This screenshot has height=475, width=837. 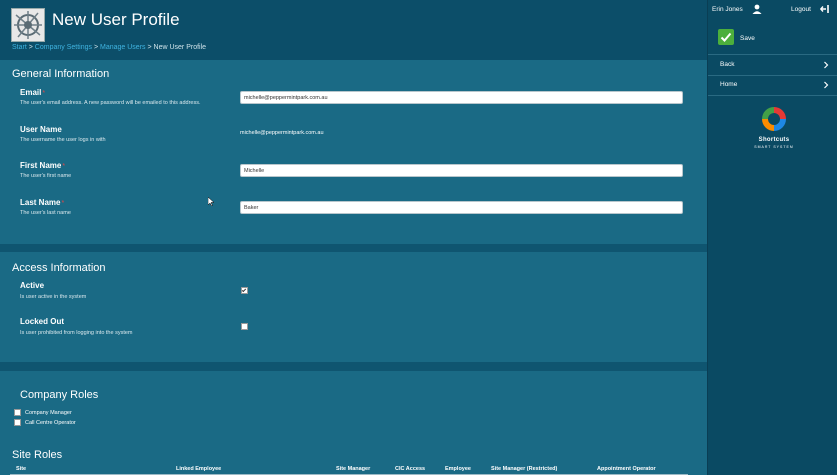 What do you see at coordinates (727, 64) in the screenshot?
I see `nav-back-label: Back` at bounding box center [727, 64].